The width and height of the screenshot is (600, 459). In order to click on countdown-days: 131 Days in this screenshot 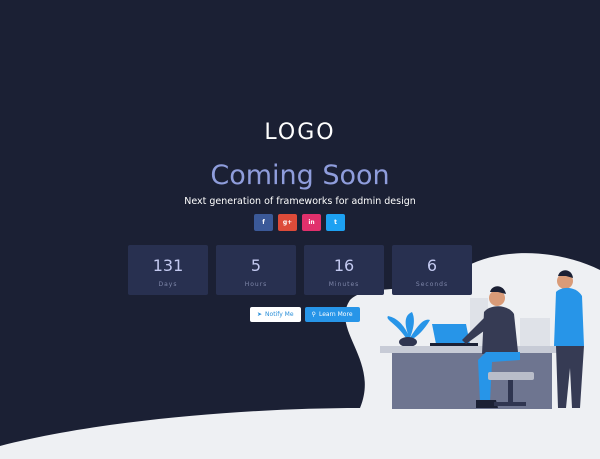, I will do `click(168, 270)`.